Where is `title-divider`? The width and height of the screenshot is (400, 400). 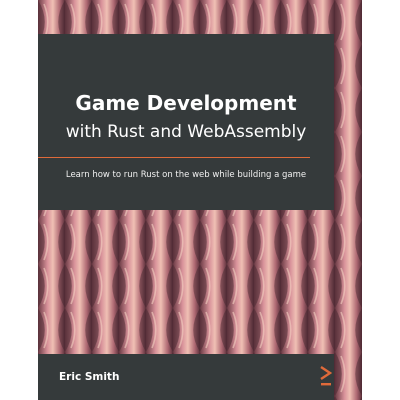 title-divider is located at coordinates (174, 157).